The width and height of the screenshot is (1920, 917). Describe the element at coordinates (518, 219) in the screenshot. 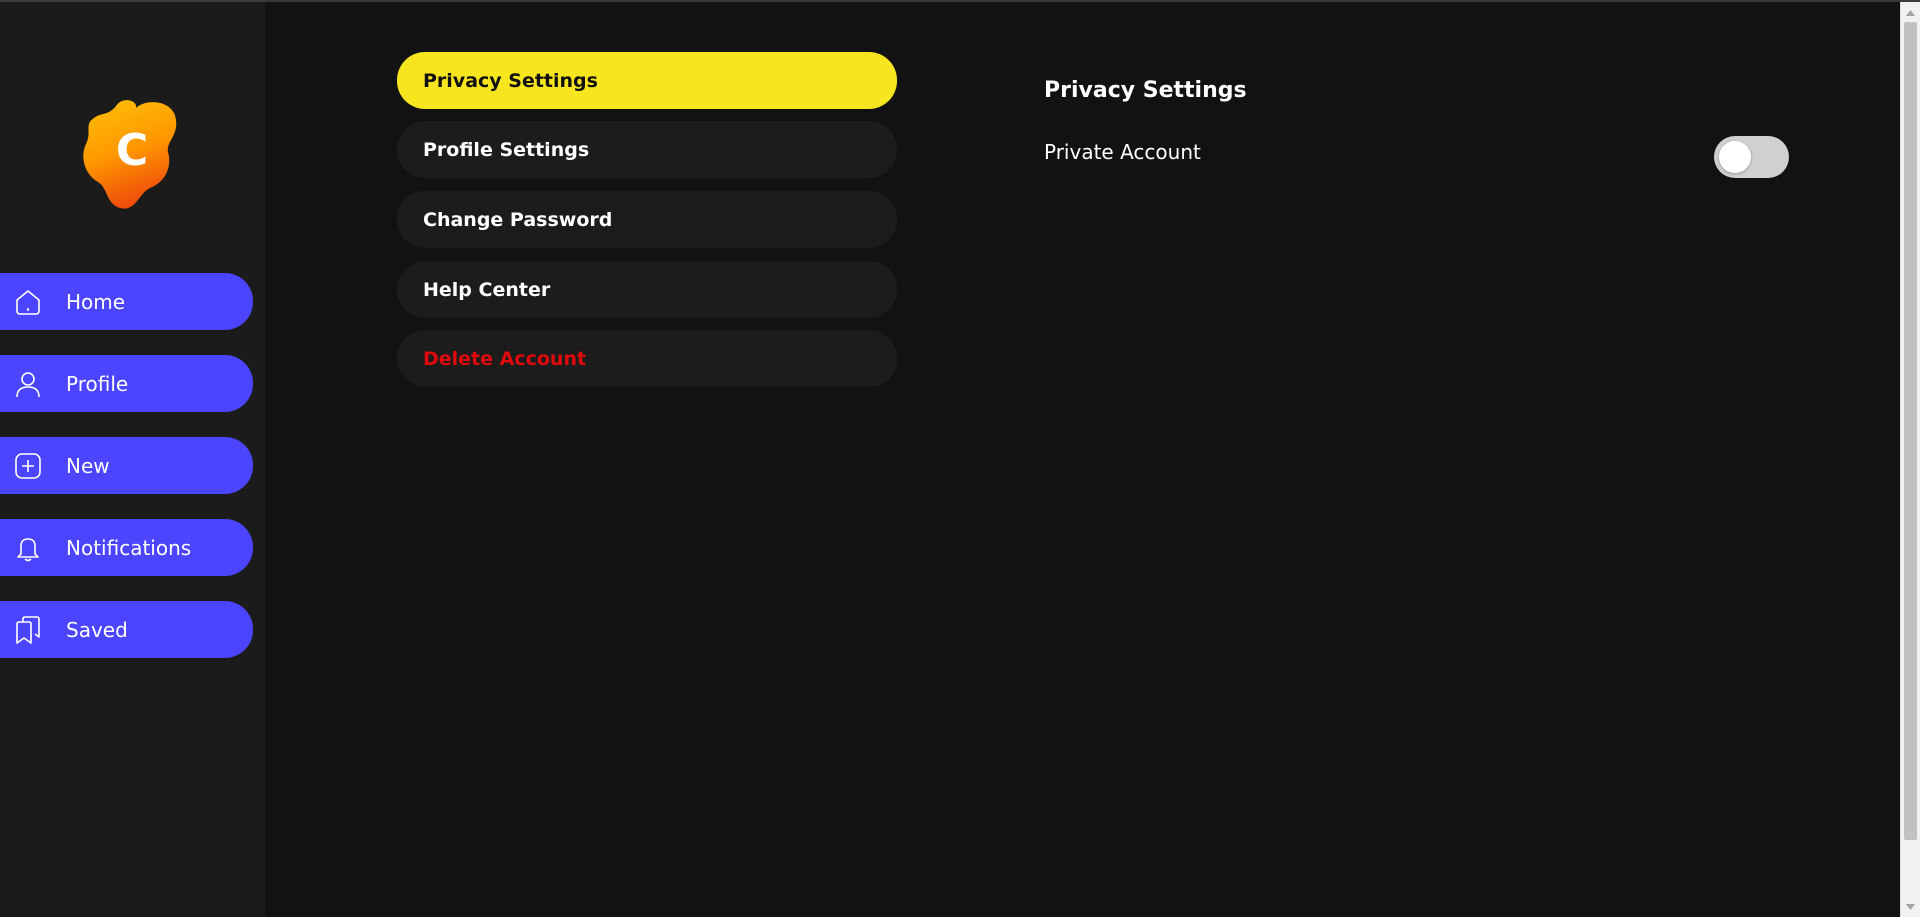

I see `menu-change-password-label: Change Password` at that location.